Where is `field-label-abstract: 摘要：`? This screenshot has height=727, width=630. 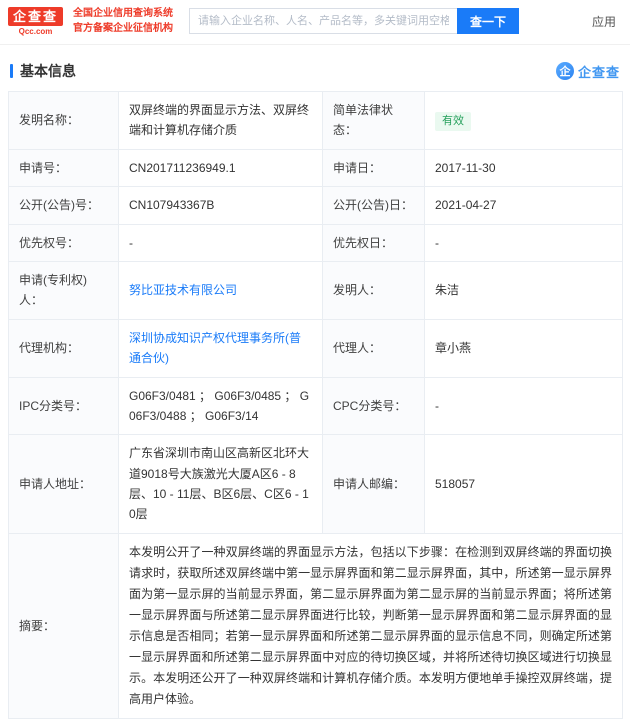
field-label-abstract: 摘要： is located at coordinates (63, 625).